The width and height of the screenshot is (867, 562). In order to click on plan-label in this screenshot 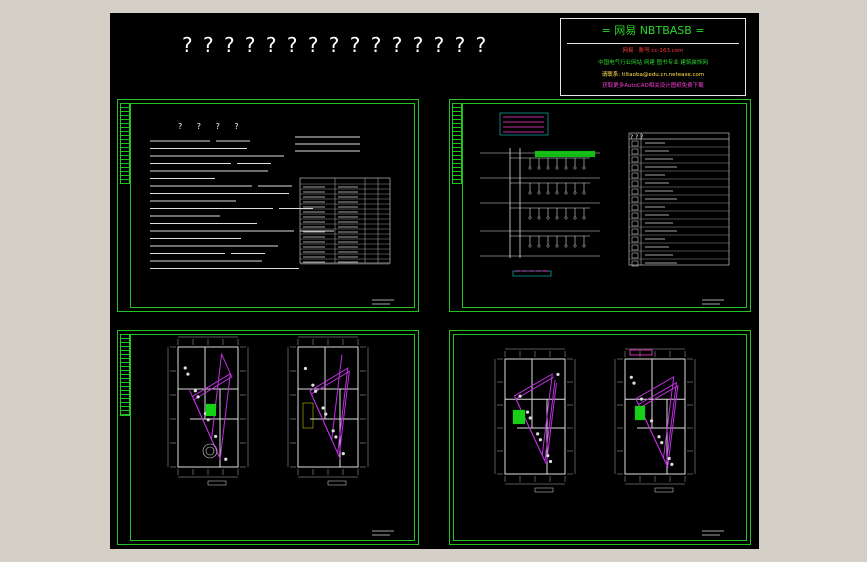, I will do `click(641, 352)`.